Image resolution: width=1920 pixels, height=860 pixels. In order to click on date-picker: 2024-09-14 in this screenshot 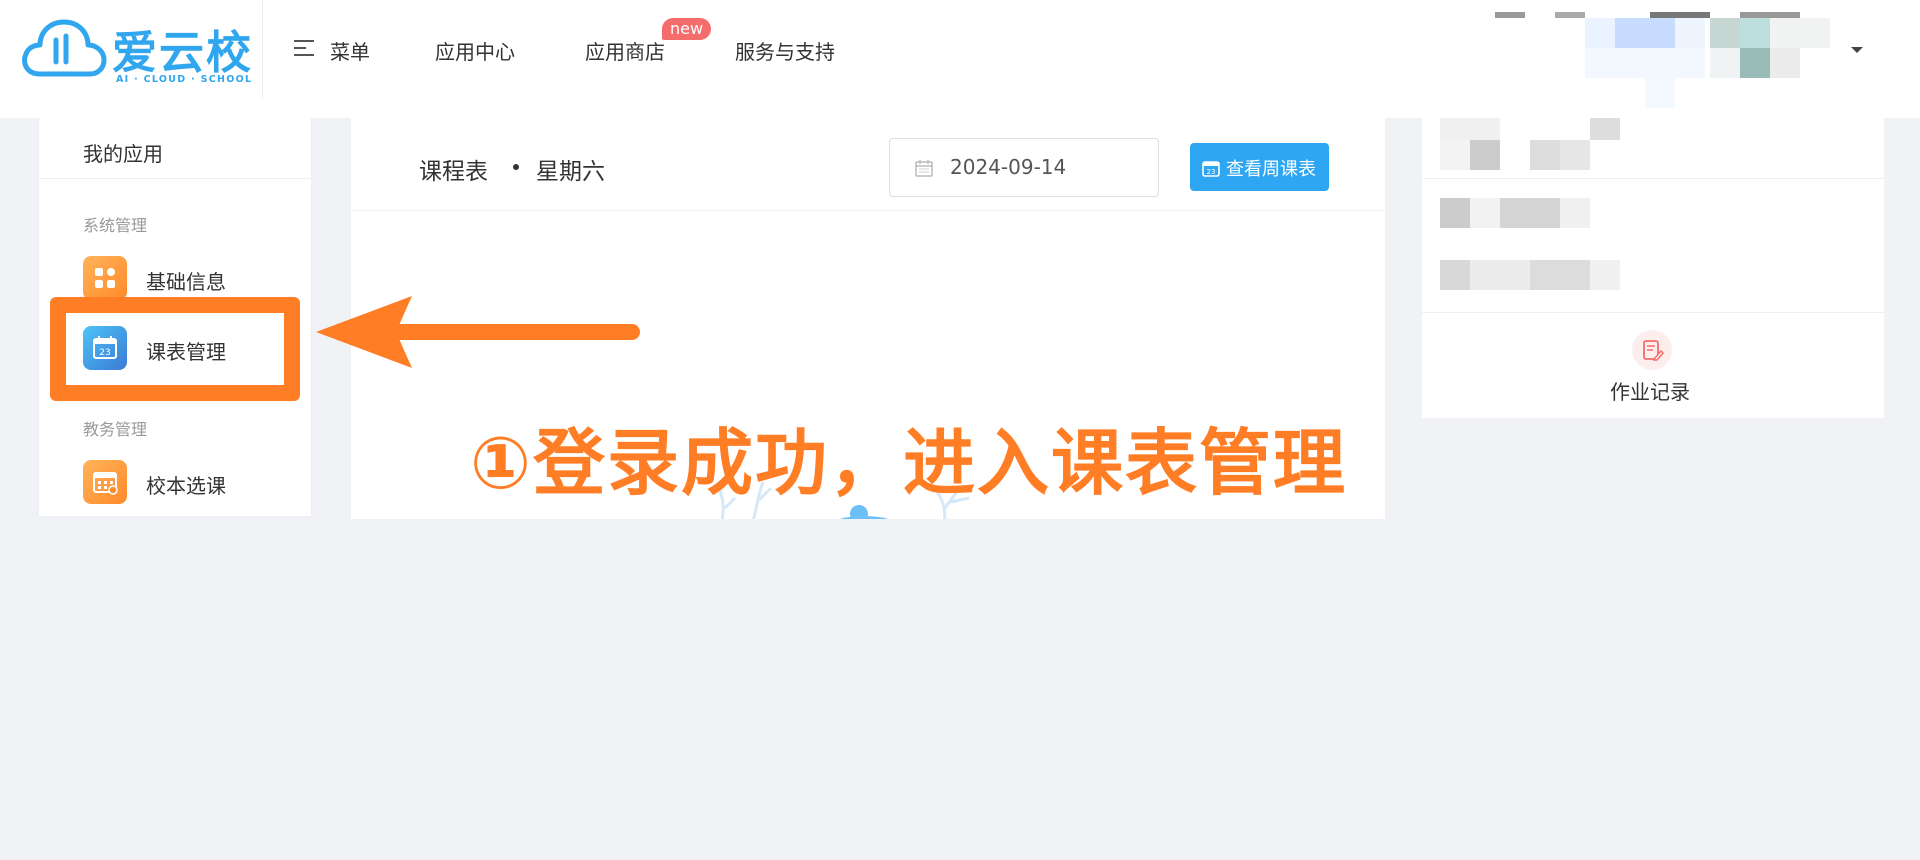, I will do `click(1024, 167)`.